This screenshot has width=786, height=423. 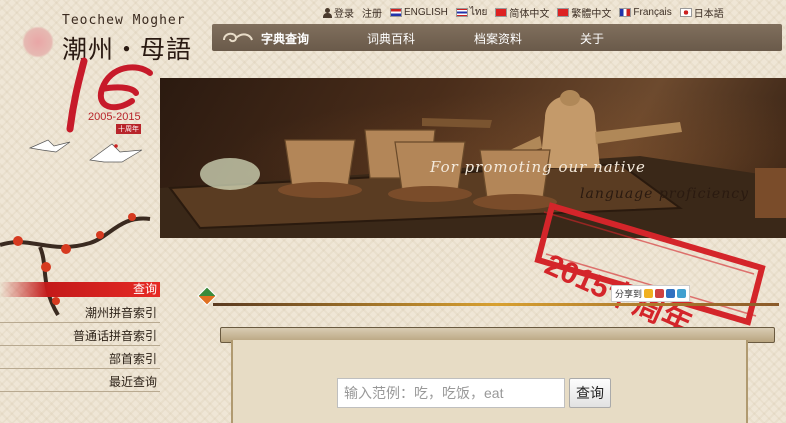 What do you see at coordinates (372, 12) in the screenshot?
I see `register-link: 注册` at bounding box center [372, 12].